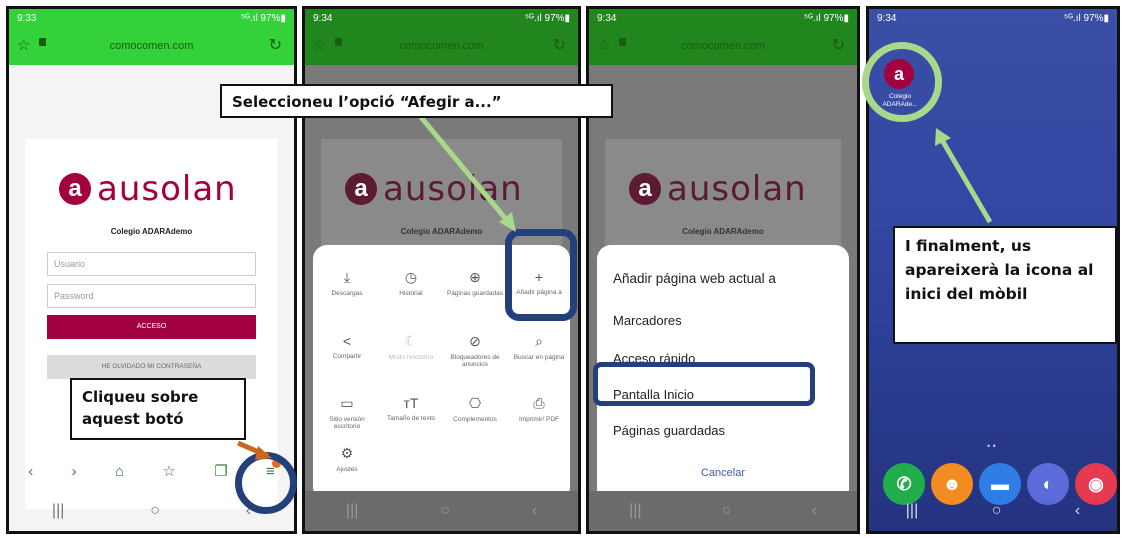 The height and width of the screenshot is (538, 1125). Describe the element at coordinates (158, 409) in the screenshot. I see `callout-step-1: Cliqueu sobre aquest botó` at that location.